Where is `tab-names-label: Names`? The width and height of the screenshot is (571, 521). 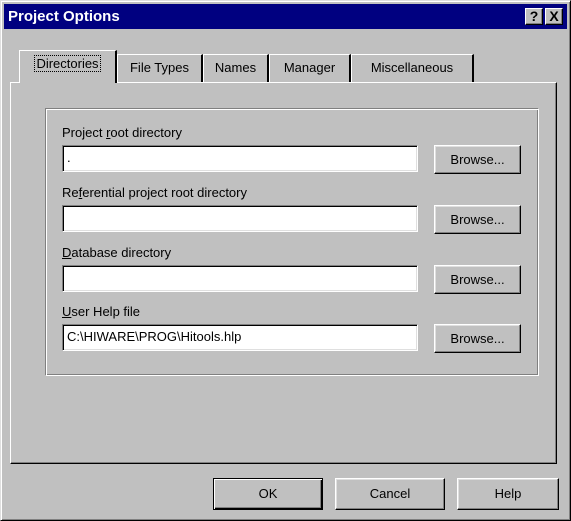
tab-names-label: Names is located at coordinates (235, 67).